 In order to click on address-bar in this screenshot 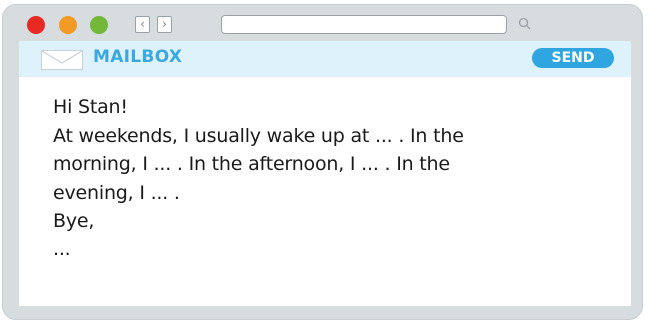, I will do `click(364, 24)`.